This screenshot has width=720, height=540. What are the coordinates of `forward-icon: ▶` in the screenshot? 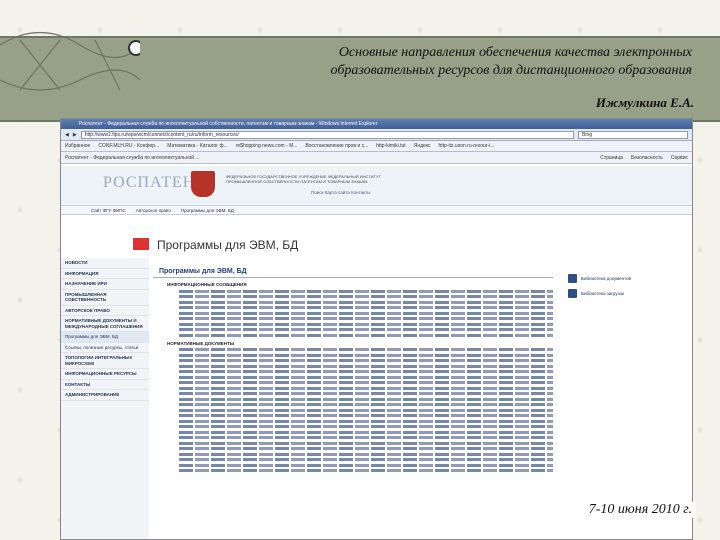 It's located at (75, 135).